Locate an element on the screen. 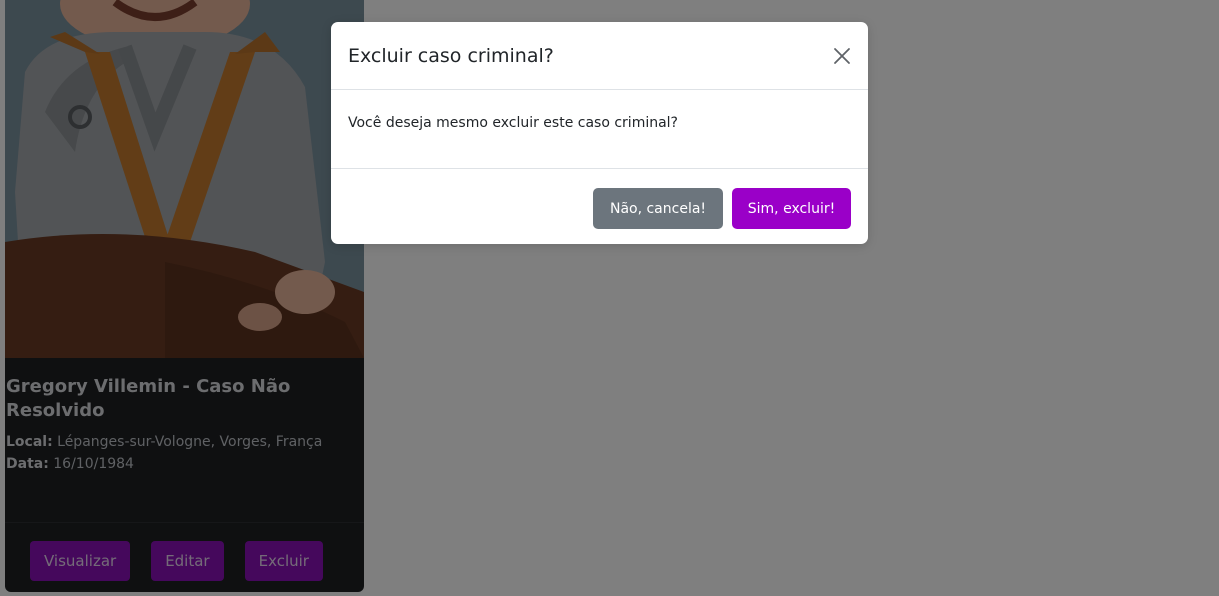 The width and height of the screenshot is (1219, 596). cancel-button: Não, cancela! is located at coordinates (658, 208).